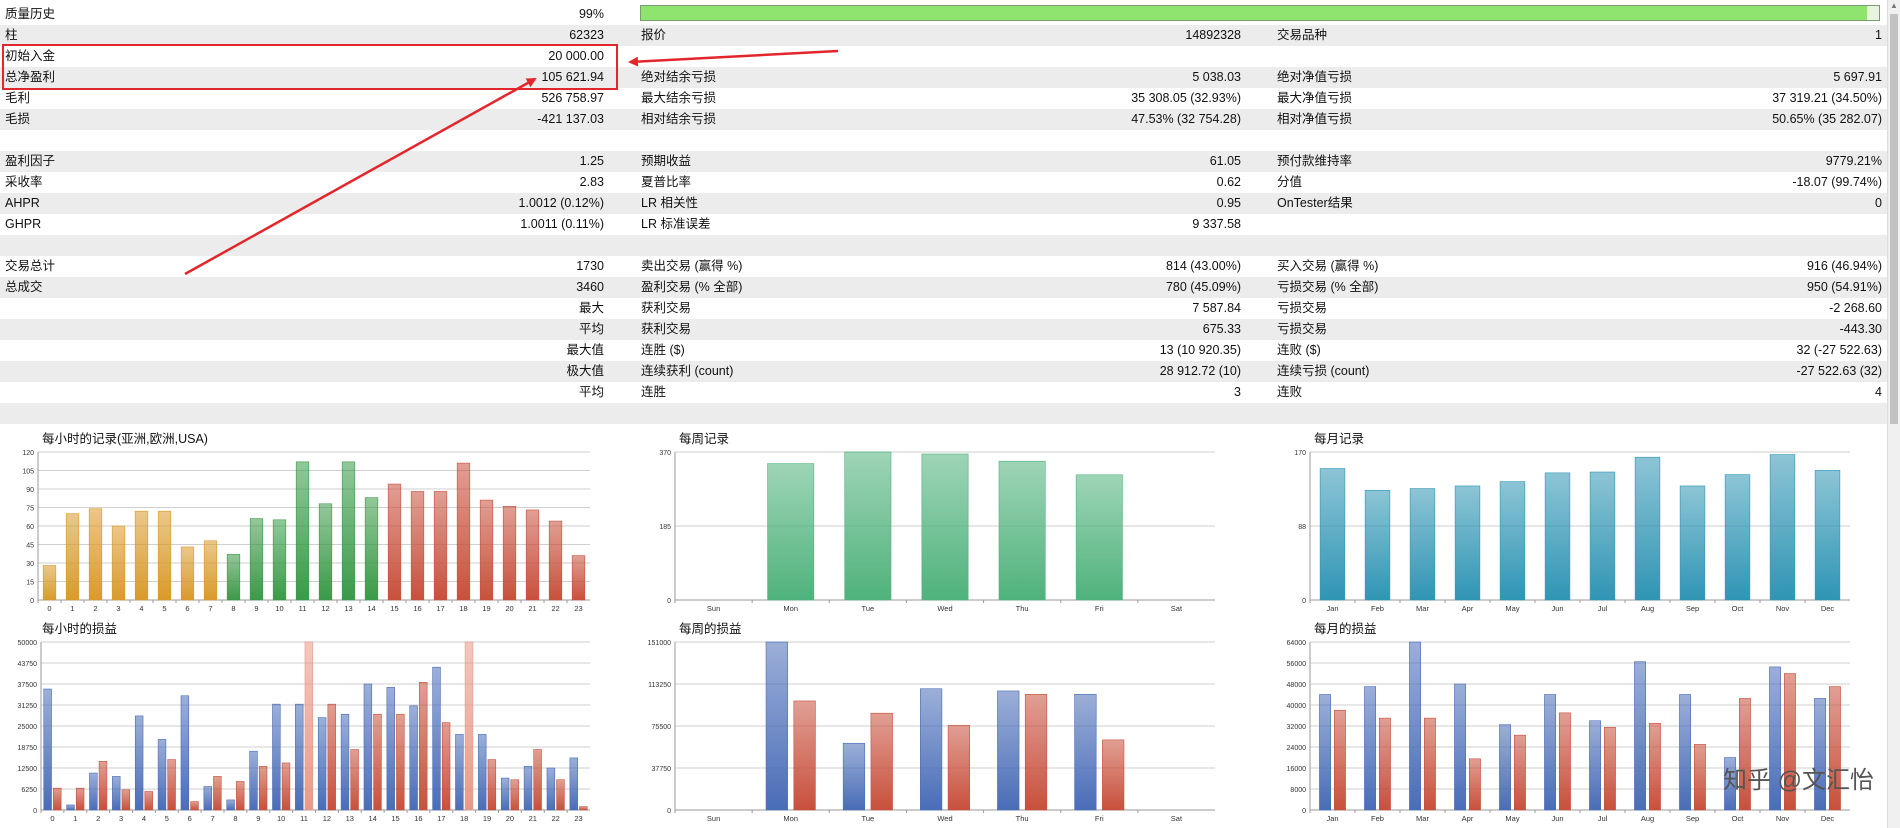  What do you see at coordinates (1216, 308) in the screenshot?
I see `stat-value: 7 587.84` at bounding box center [1216, 308].